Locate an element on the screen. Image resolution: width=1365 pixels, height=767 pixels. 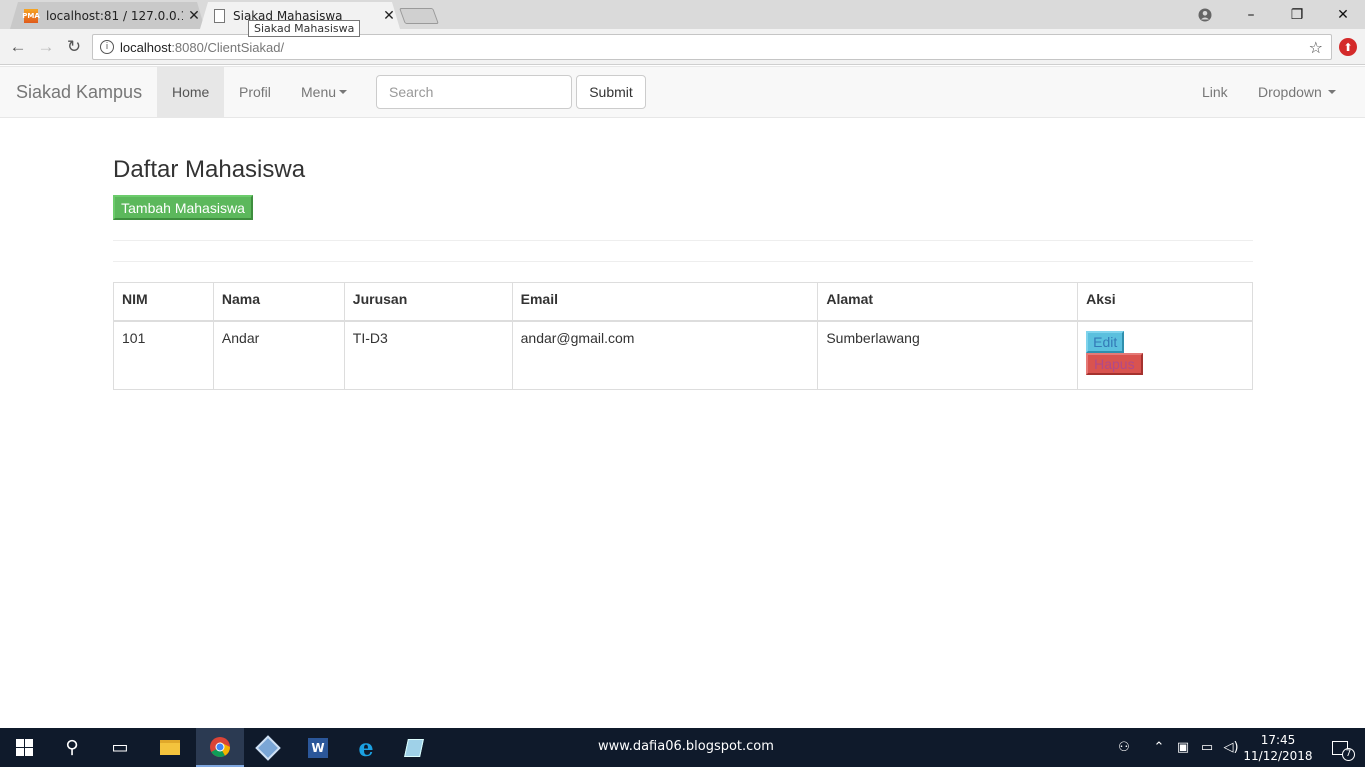
cell-jurusan: TI-D3 is located at coordinates (428, 355).